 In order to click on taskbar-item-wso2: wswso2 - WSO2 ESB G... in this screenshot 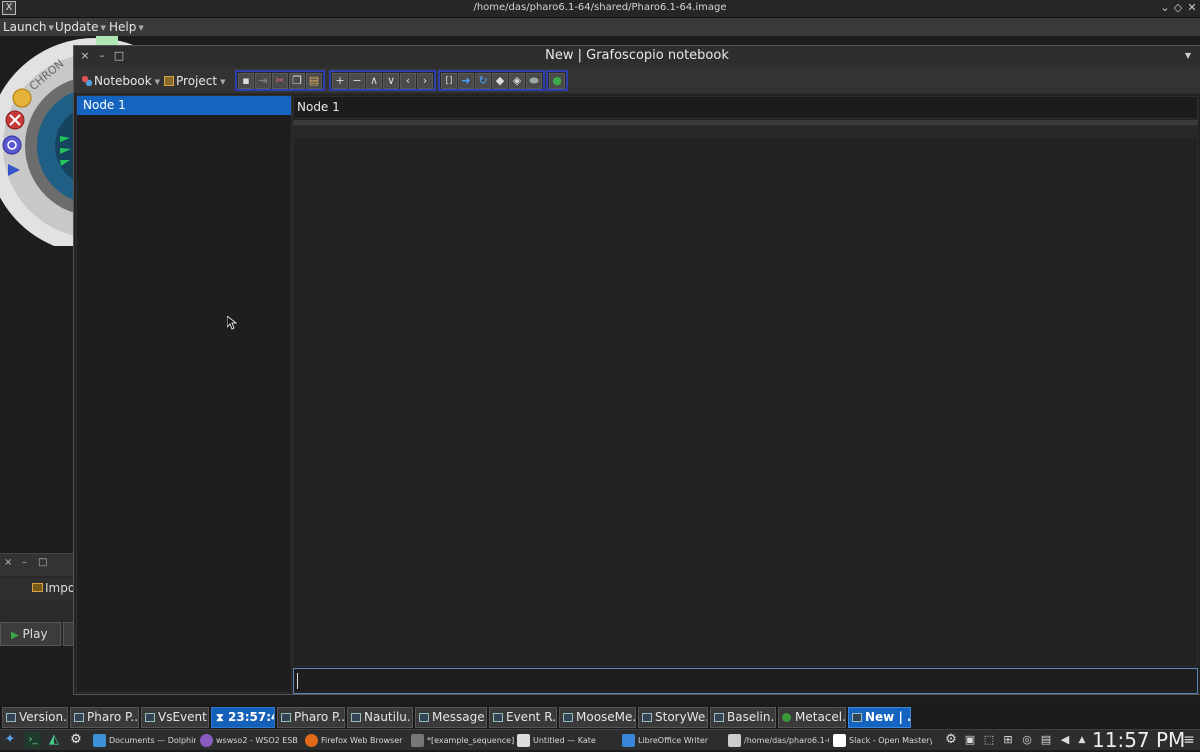, I will do `click(250, 741)`.